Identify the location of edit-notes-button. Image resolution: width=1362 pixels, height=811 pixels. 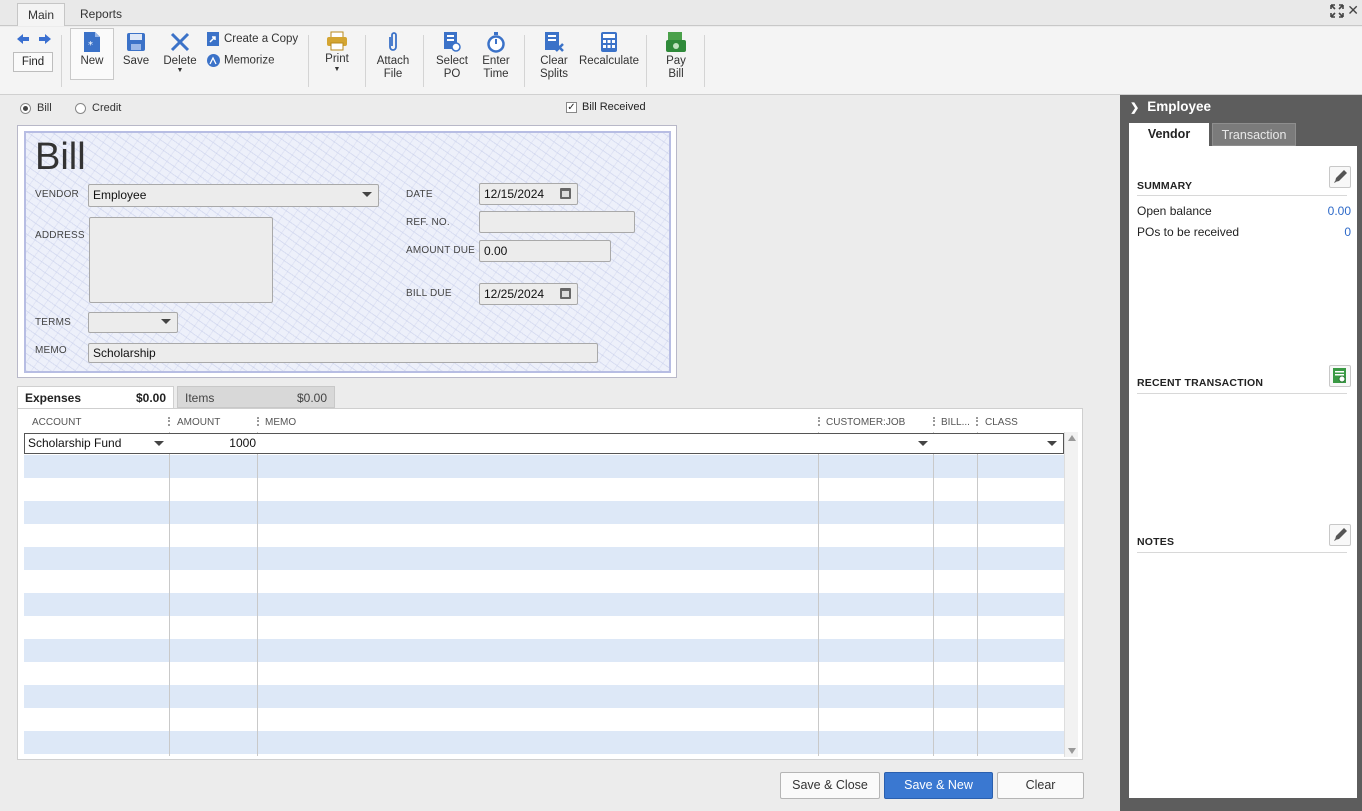
(1340, 535).